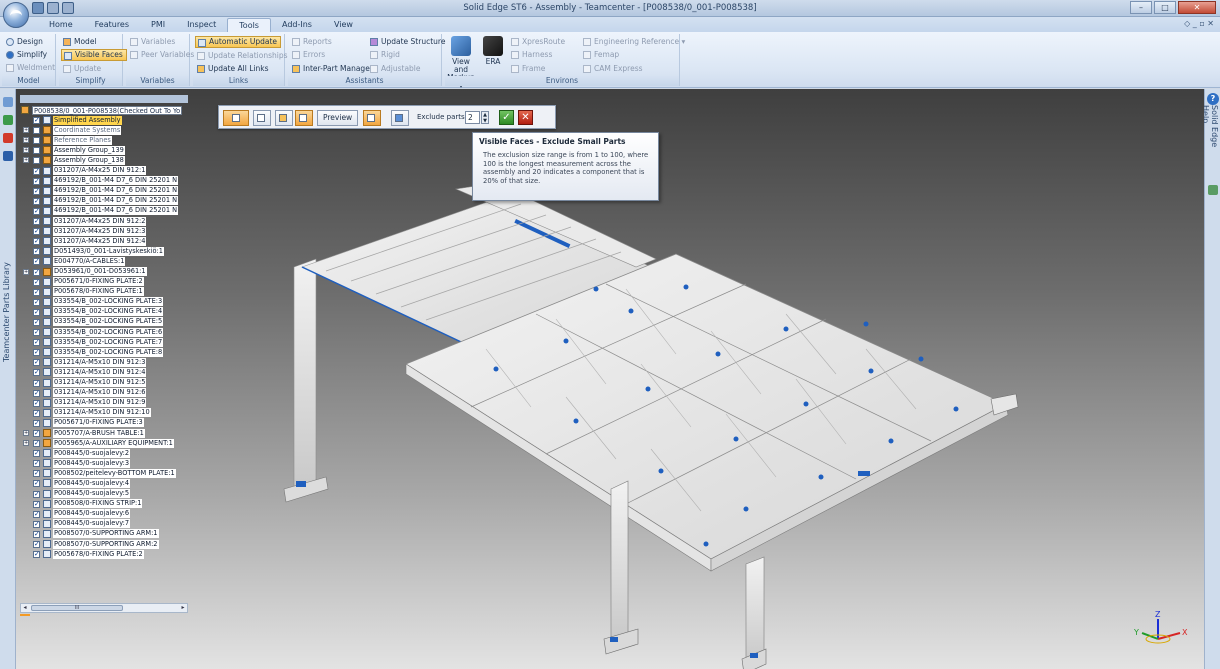  Describe the element at coordinates (183, 608) in the screenshot. I see `scroll-right-arrow-icon: ▸` at that location.